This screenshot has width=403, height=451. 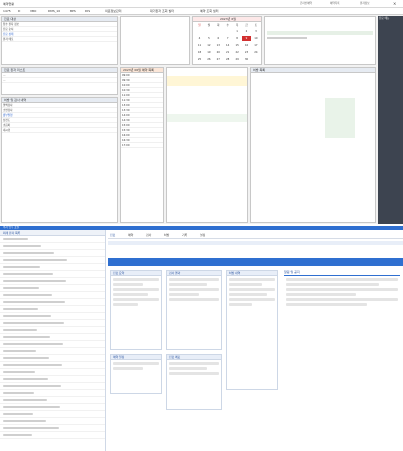 What do you see at coordinates (255, 45) in the screenshot?
I see `calendar-day: 17` at bounding box center [255, 45].